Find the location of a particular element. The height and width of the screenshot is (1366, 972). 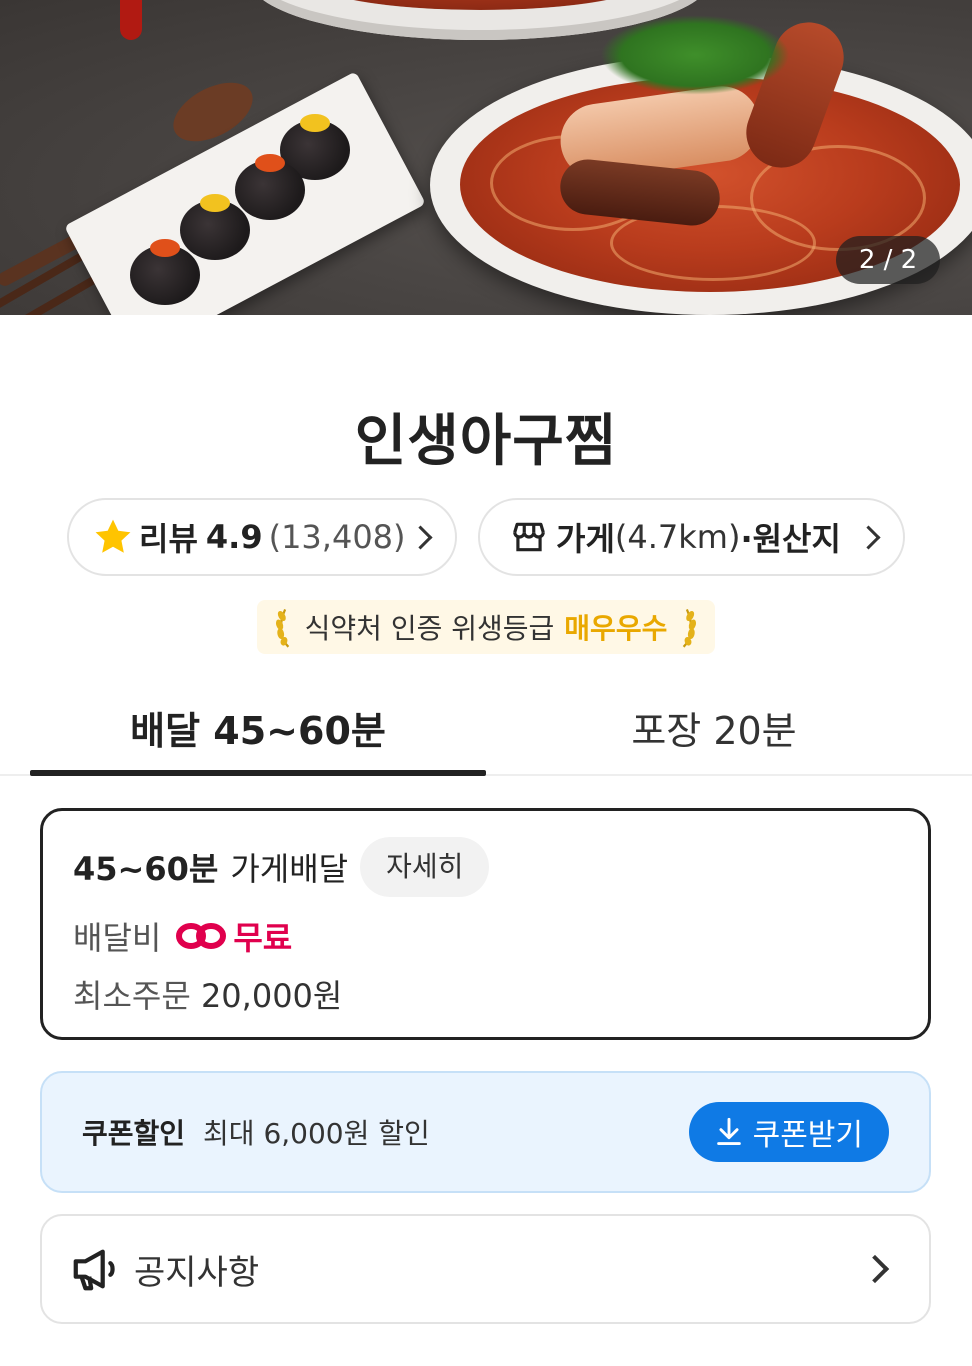

coupon-description: 최대 6,000원 할인 is located at coordinates (316, 1133).